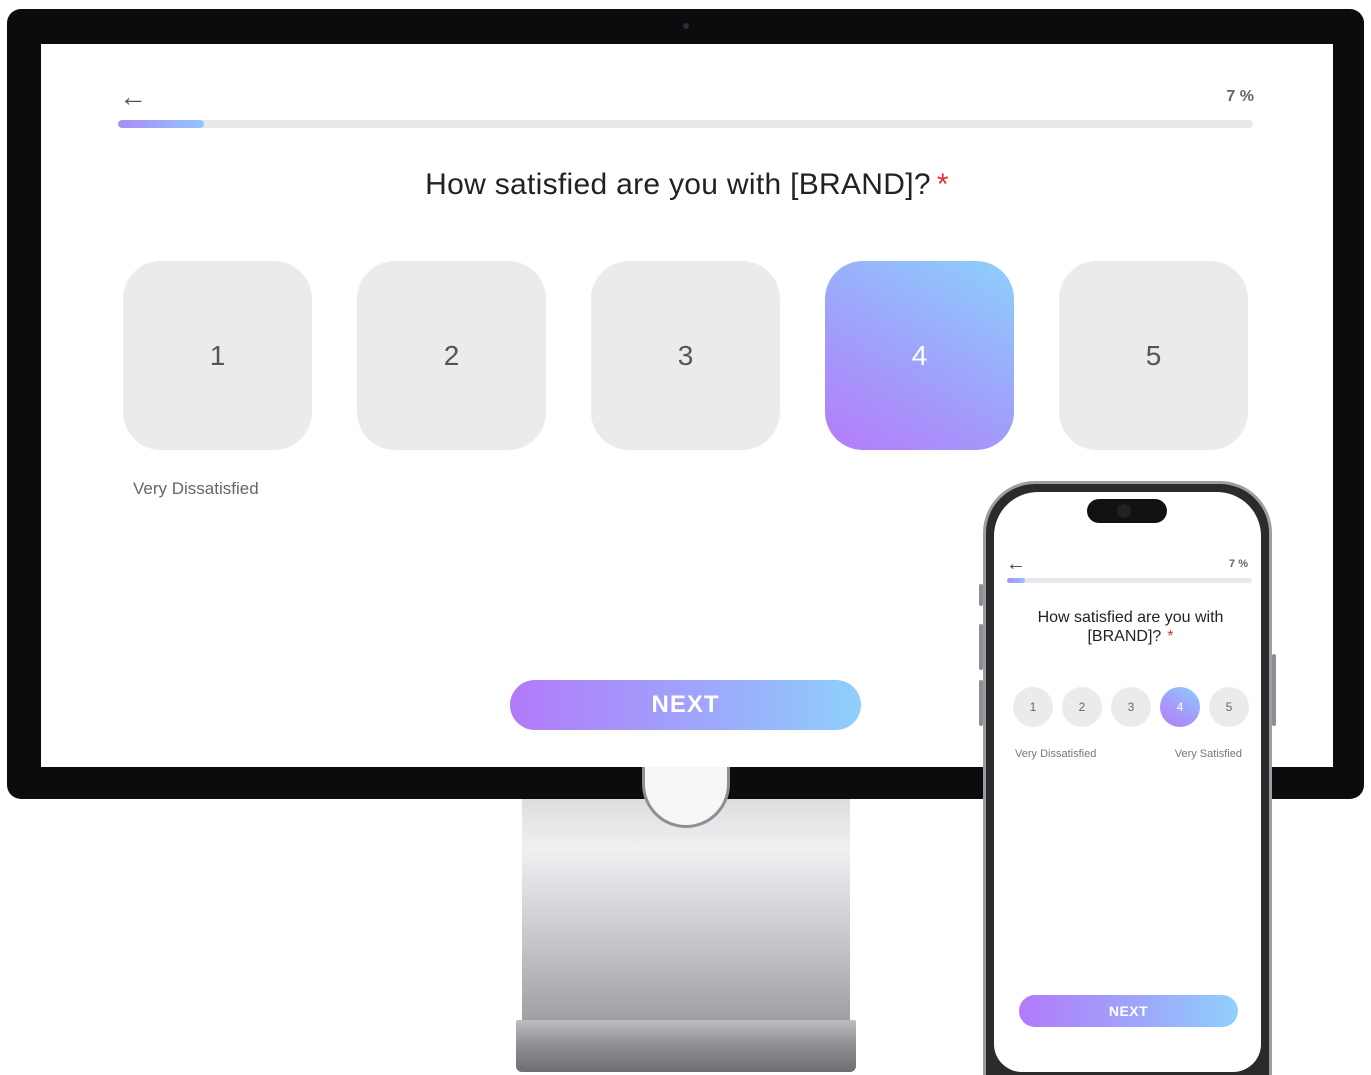  What do you see at coordinates (686, 1046) in the screenshot?
I see `monitor-stand-base` at bounding box center [686, 1046].